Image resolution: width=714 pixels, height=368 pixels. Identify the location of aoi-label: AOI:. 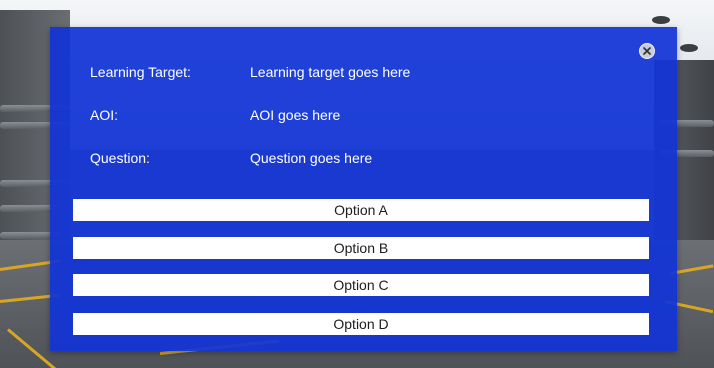
(104, 115).